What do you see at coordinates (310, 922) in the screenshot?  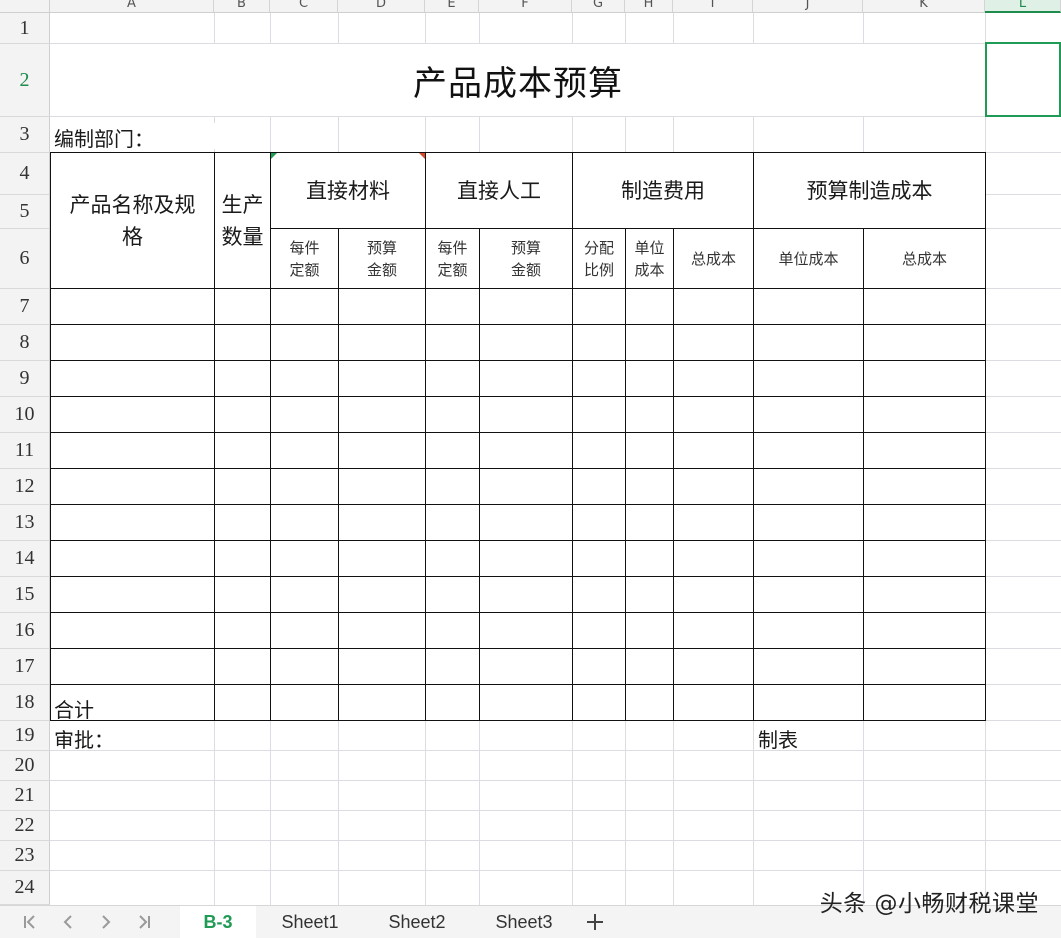 I see `tab-sheet1: Sheet1` at bounding box center [310, 922].